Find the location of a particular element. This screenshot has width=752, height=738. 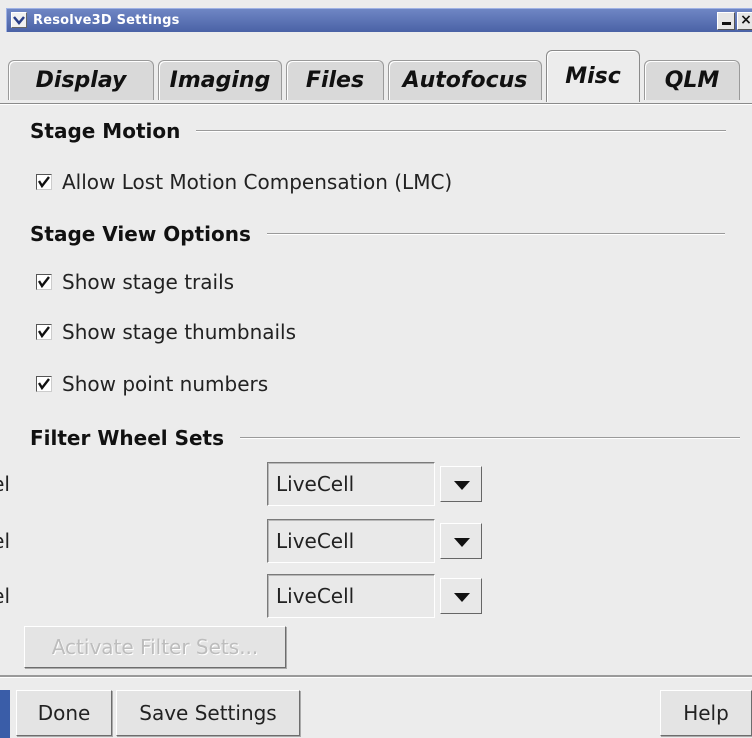

stage-trails-label: Show stage trails is located at coordinates (148, 282).